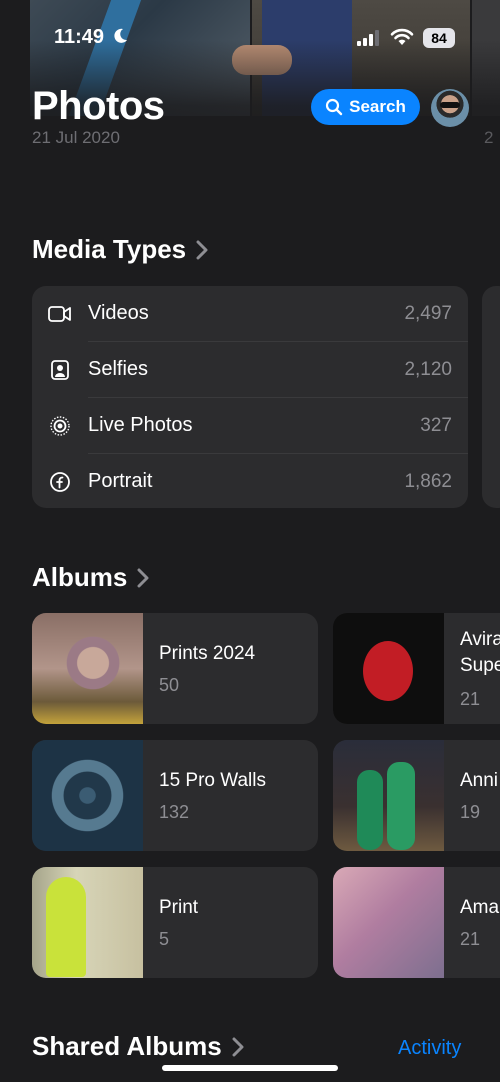 The height and width of the screenshot is (1082, 500). I want to click on status-bar: 11:49 84, so click(250, 39).